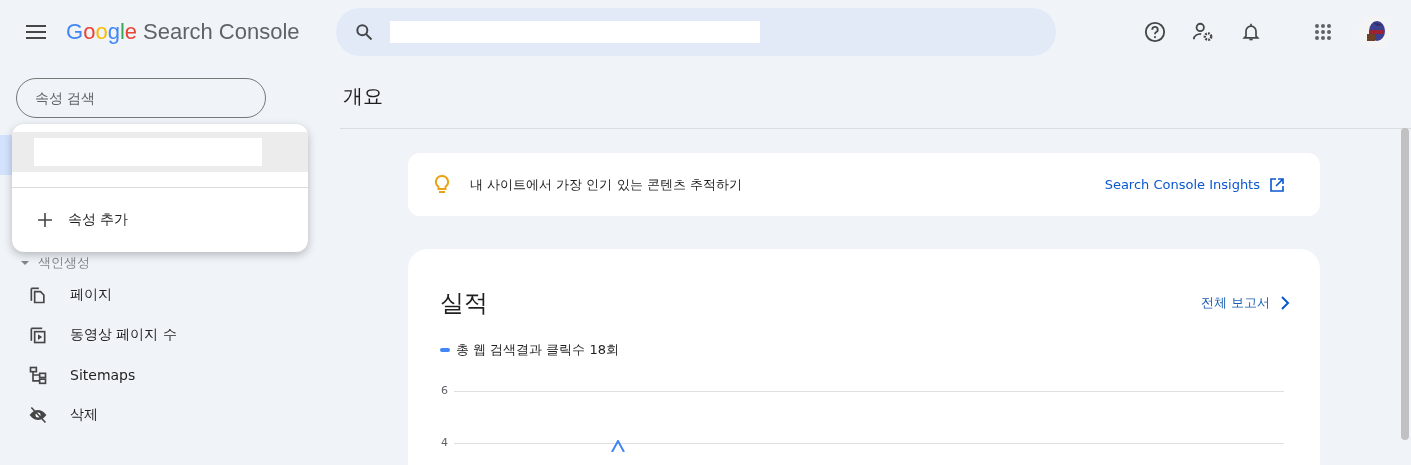 This screenshot has width=1411, height=465. Describe the element at coordinates (442, 184) in the screenshot. I see `lightbulb-icon` at that location.